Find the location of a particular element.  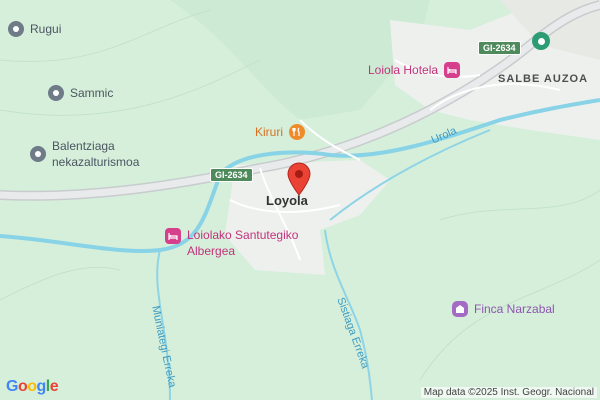

poi-finca-narzabal: Finca Narzabal is located at coordinates (503, 309).